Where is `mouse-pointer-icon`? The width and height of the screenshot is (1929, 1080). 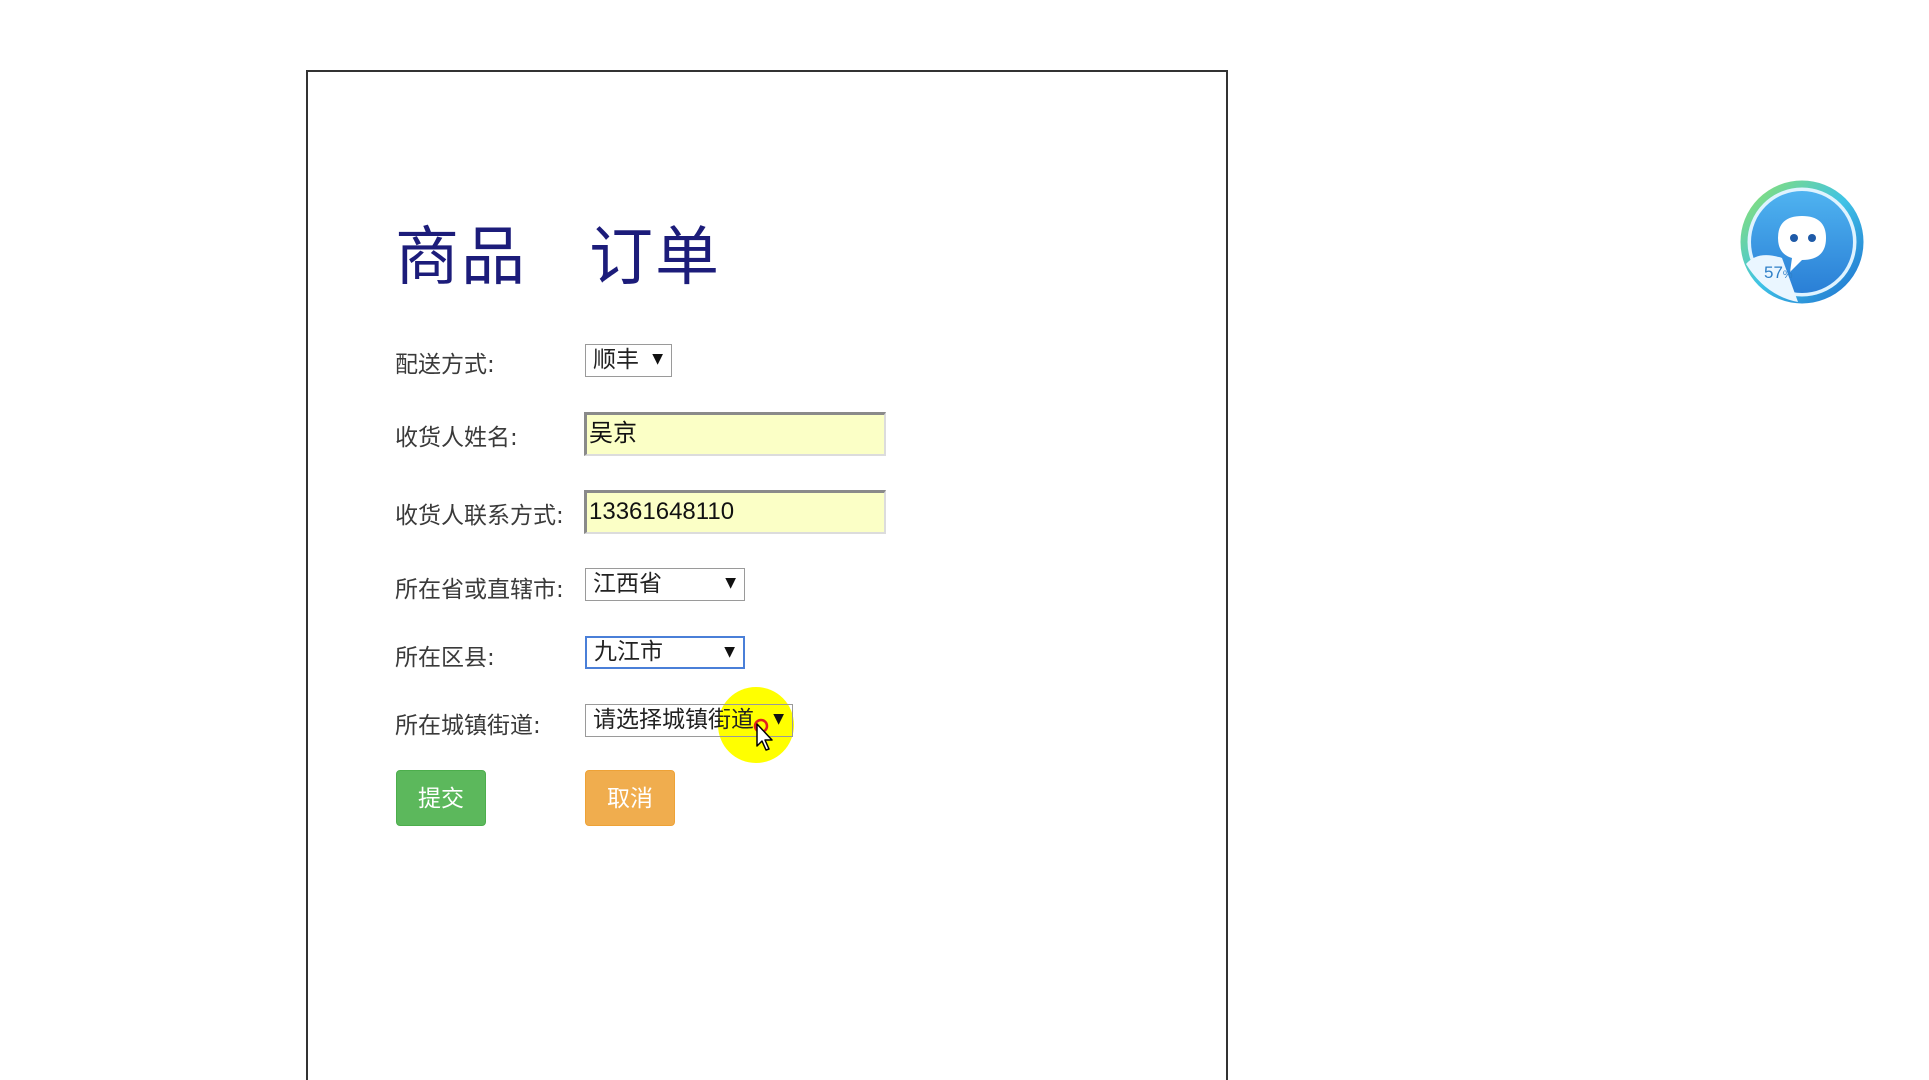
mouse-pointer-icon is located at coordinates (763, 734).